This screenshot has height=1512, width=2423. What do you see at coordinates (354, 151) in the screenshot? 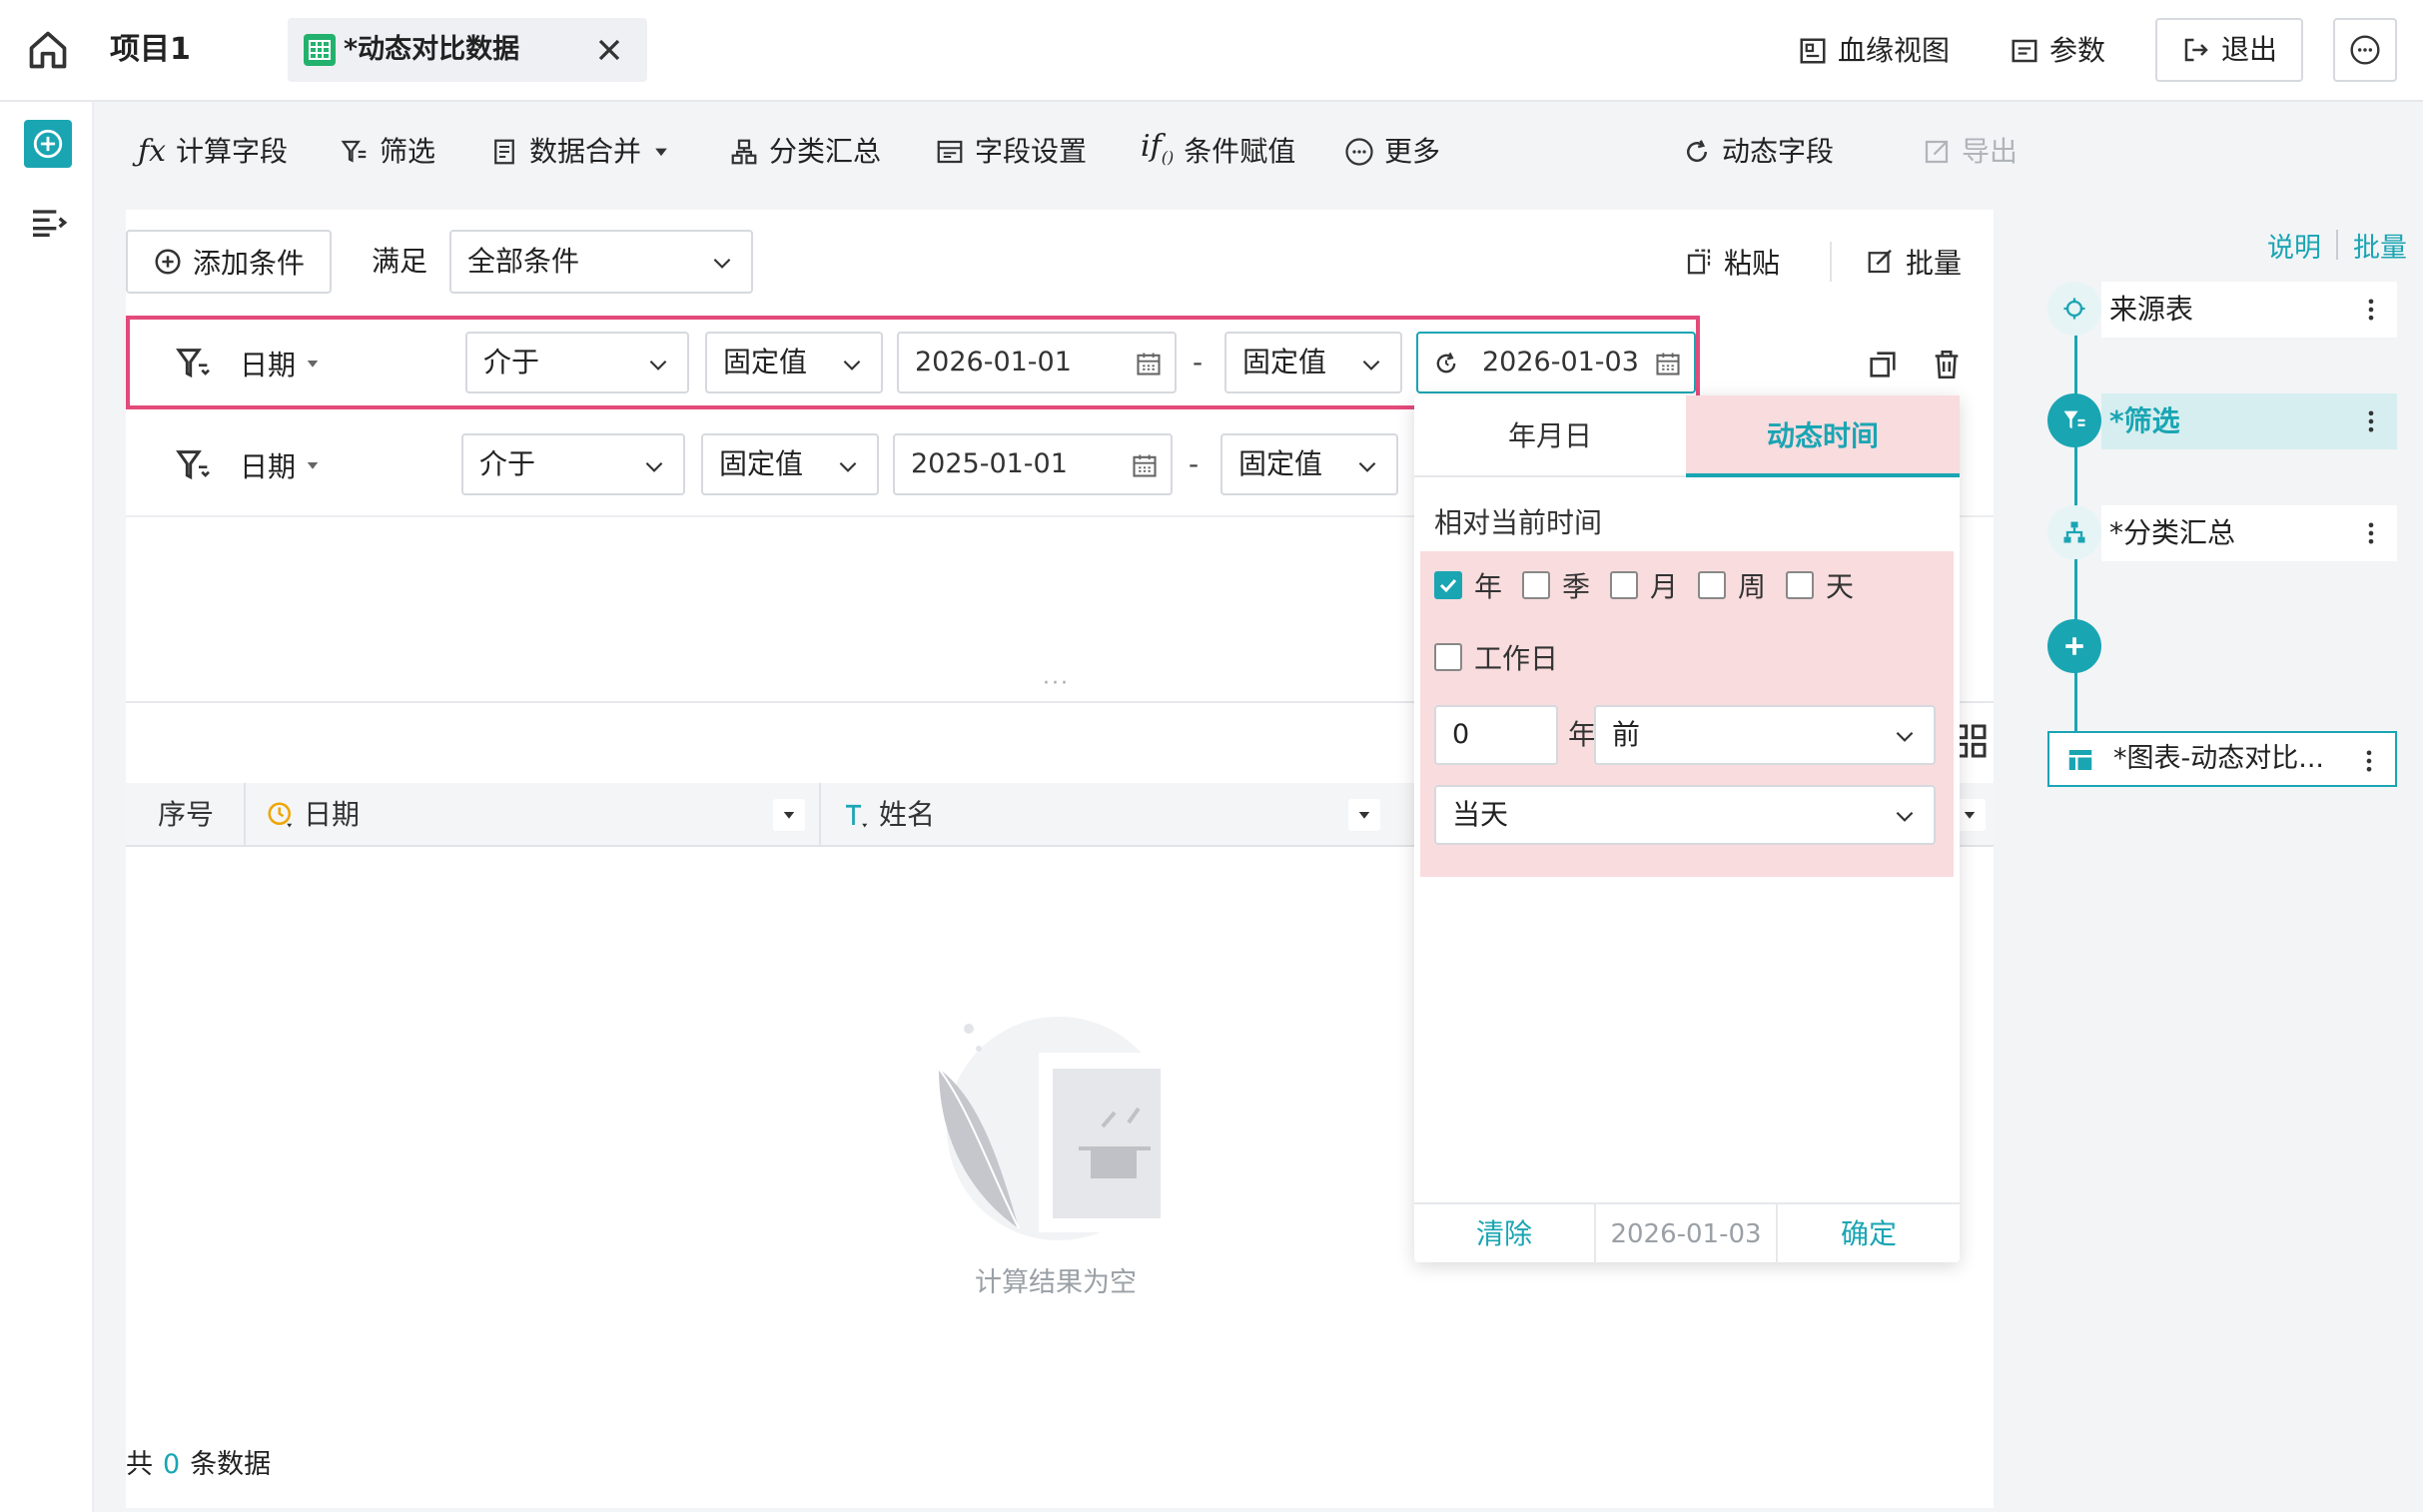
I see `filter-icon` at bounding box center [354, 151].